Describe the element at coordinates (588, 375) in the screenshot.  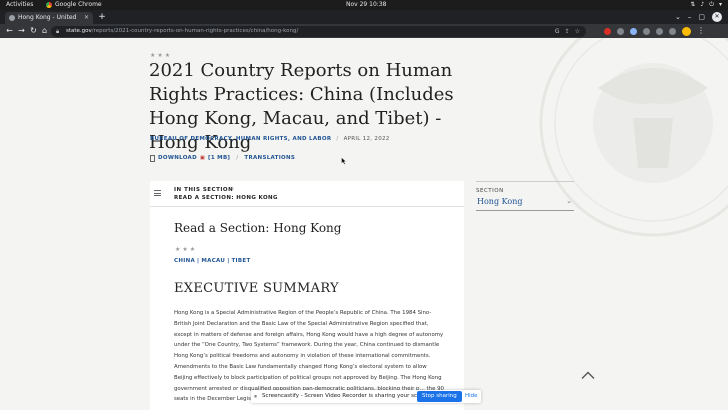
I see `back-to-top-icon` at that location.